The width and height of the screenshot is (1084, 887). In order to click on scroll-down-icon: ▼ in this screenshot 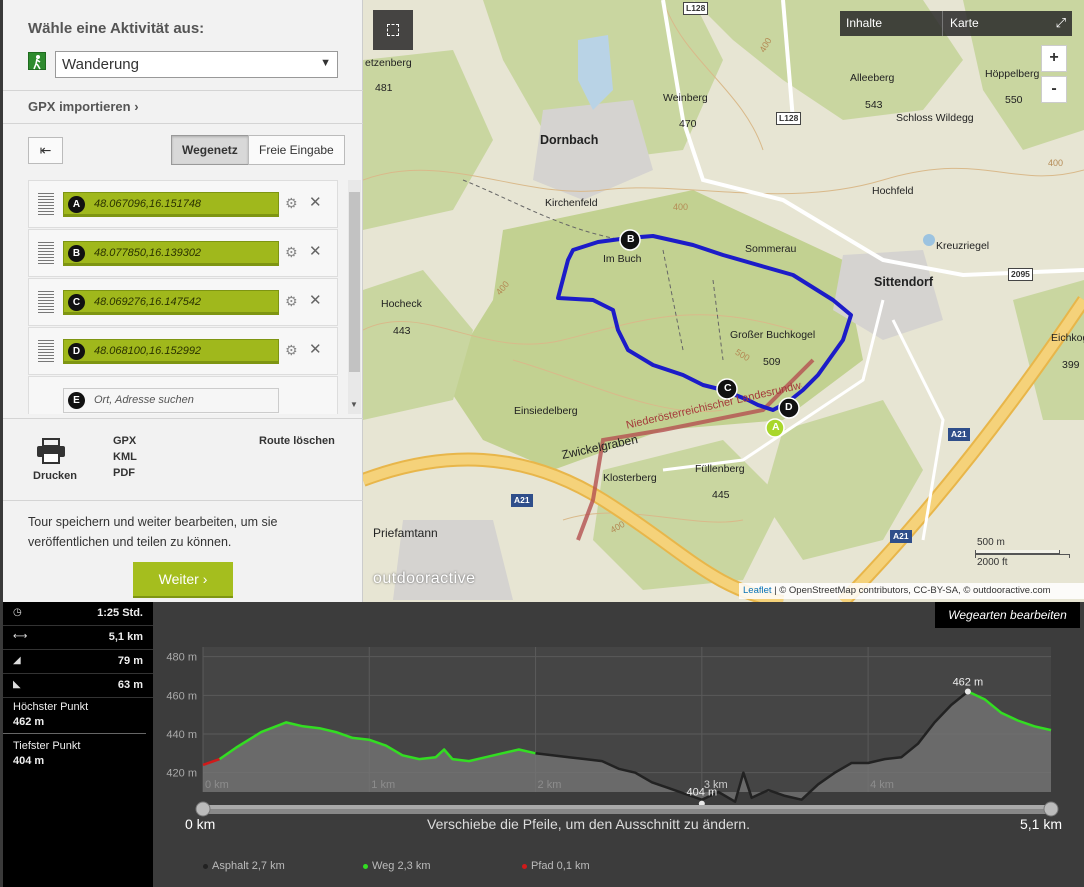, I will do `click(354, 404)`.